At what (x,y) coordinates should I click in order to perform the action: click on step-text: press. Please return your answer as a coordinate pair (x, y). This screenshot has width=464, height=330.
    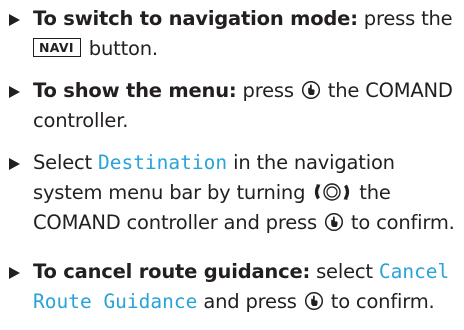
    Looking at the image, I should click on (268, 90).